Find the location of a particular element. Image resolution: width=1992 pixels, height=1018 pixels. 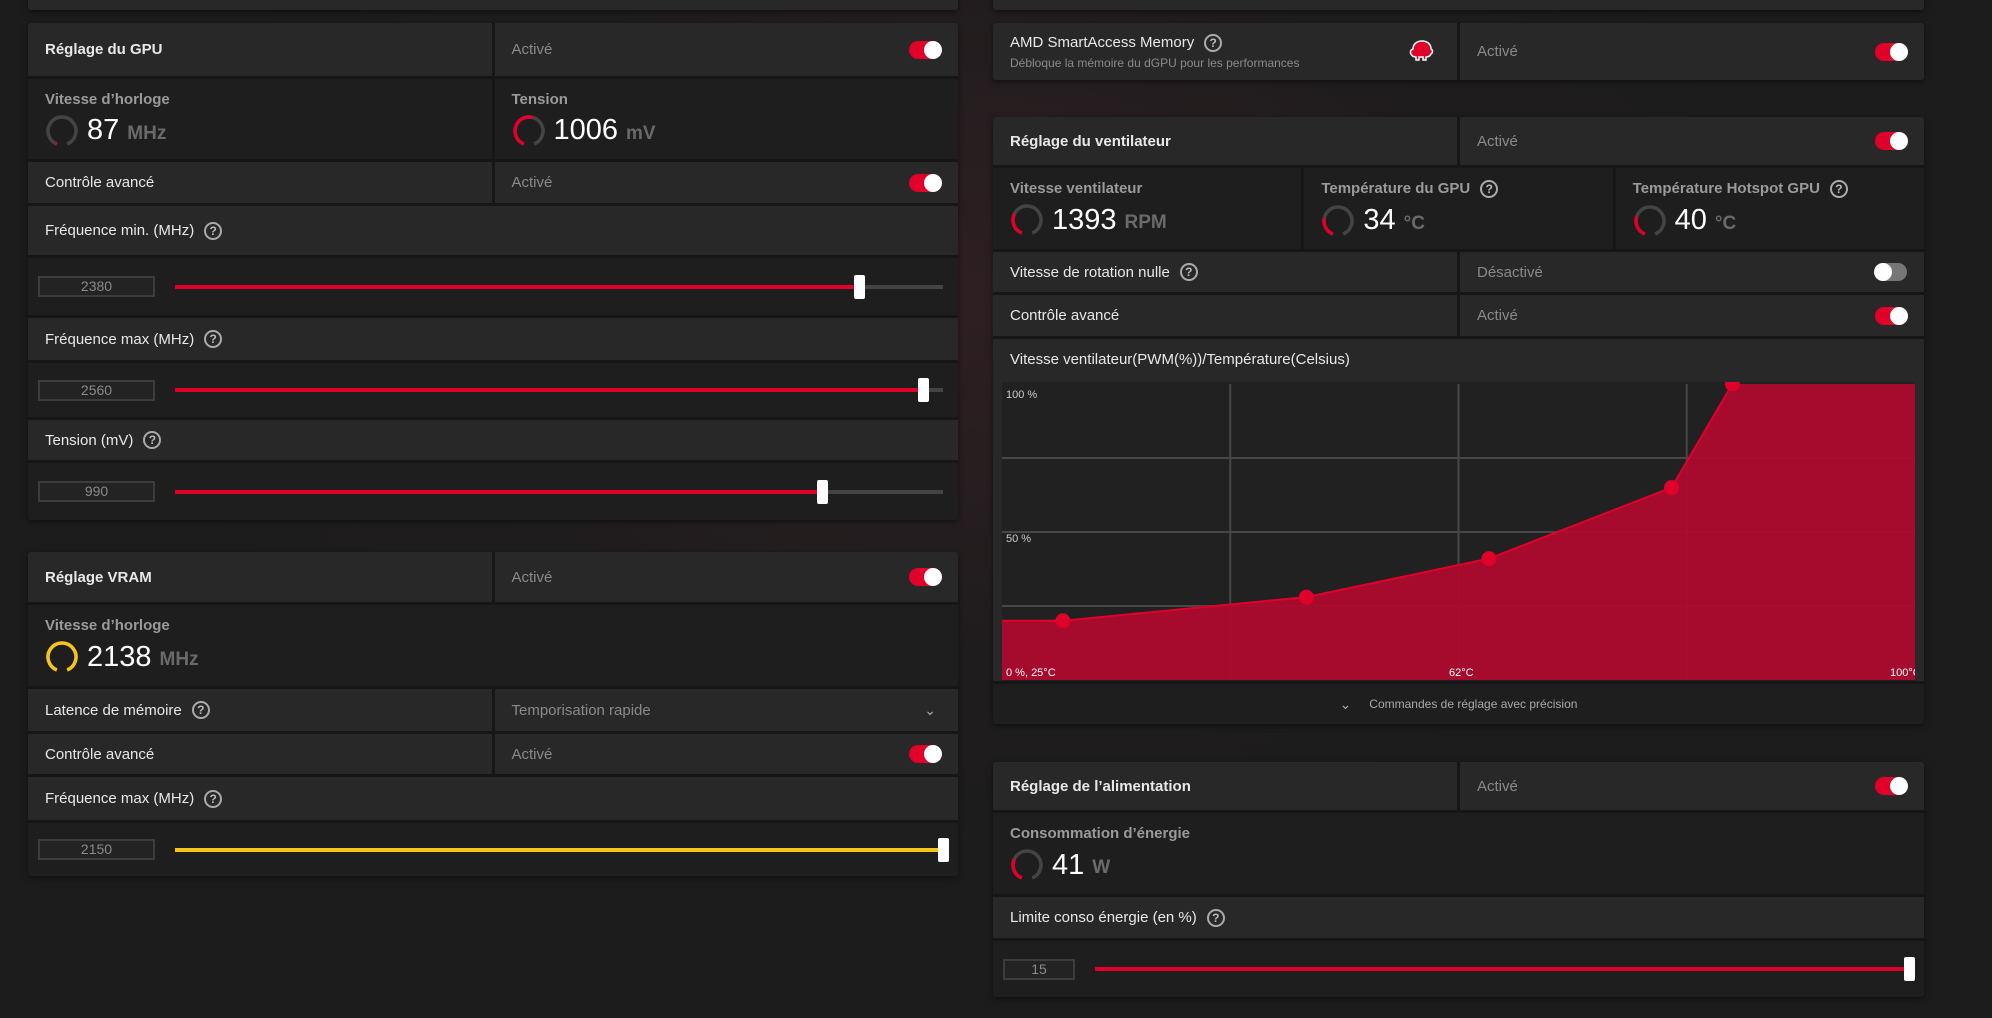

metric-label: Température du GPU is located at coordinates (1396, 188).